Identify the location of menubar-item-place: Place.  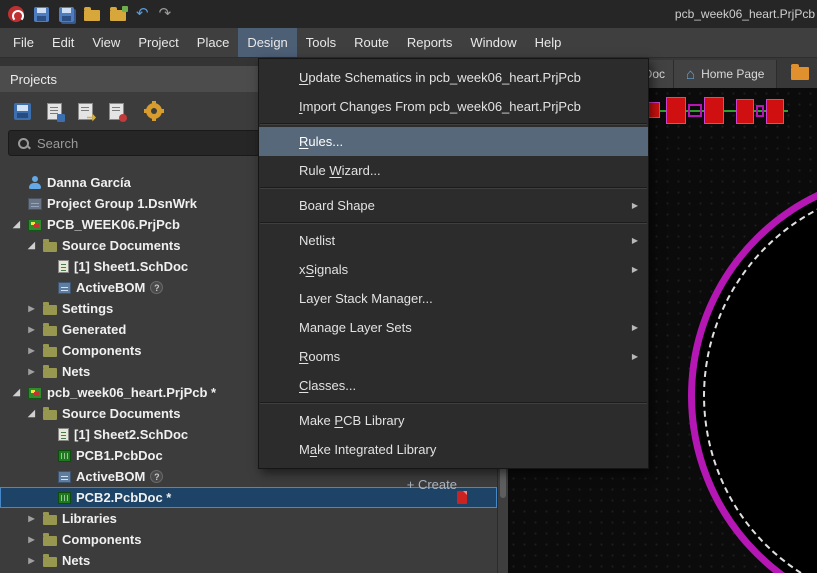
(213, 42).